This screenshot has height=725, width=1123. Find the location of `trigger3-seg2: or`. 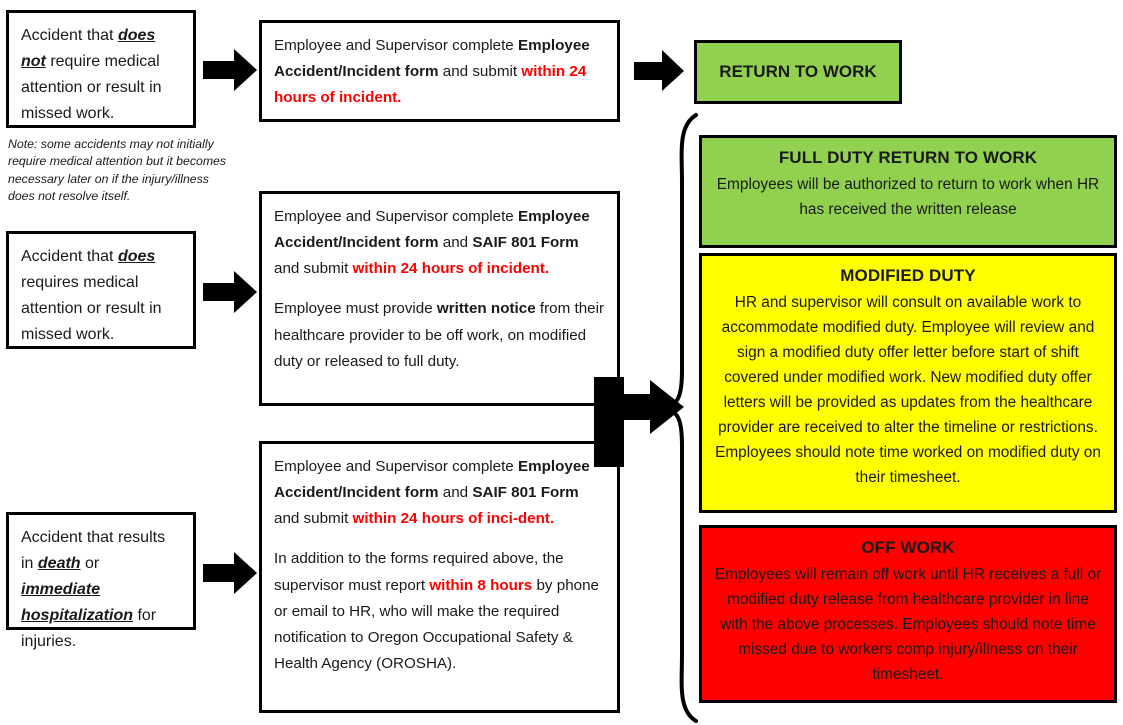

trigger3-seg2: or is located at coordinates (90, 563).